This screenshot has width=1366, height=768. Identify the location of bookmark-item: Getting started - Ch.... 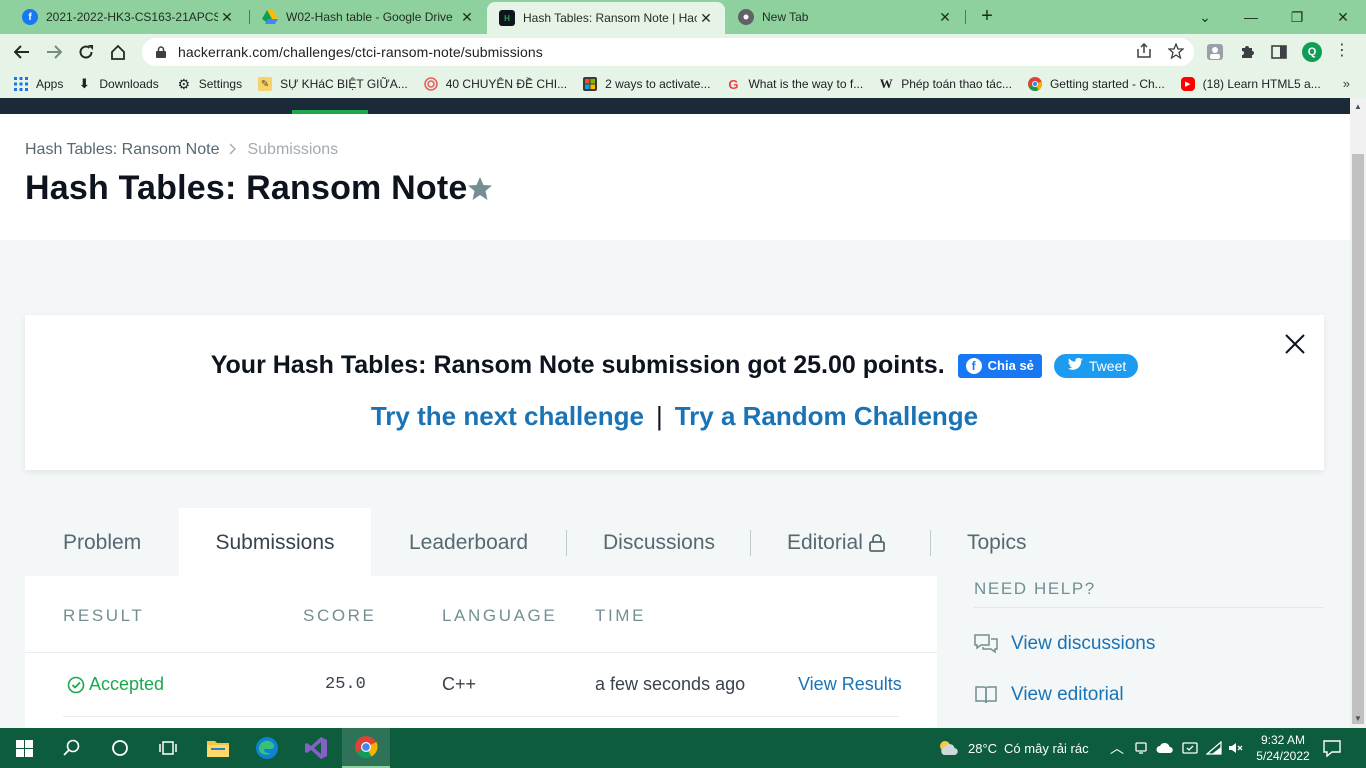
(1096, 84).